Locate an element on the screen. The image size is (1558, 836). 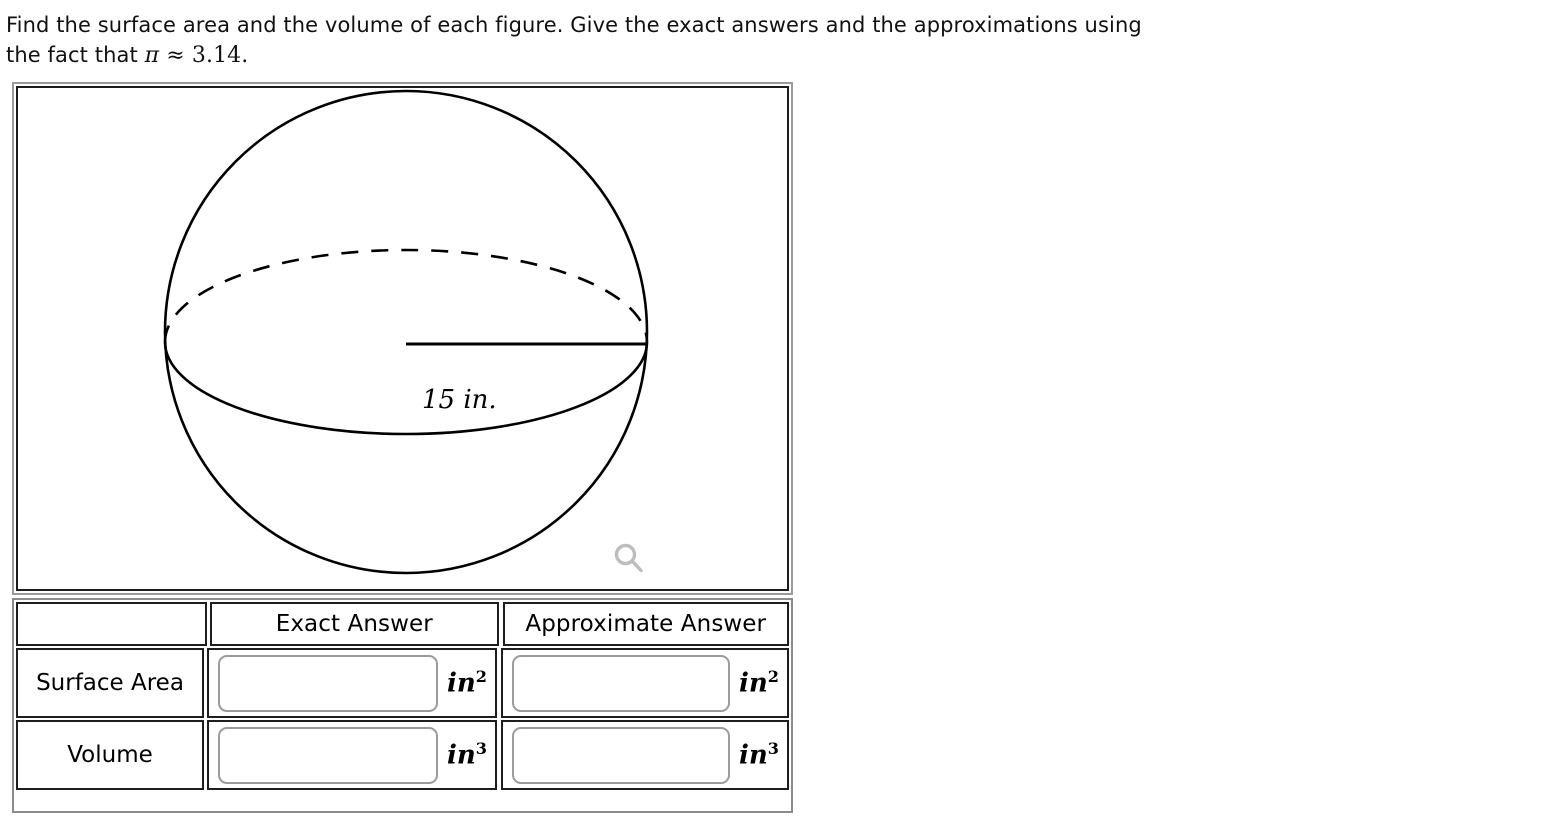
table-row-volume: Volume in3 in3 is located at coordinates (402, 755).